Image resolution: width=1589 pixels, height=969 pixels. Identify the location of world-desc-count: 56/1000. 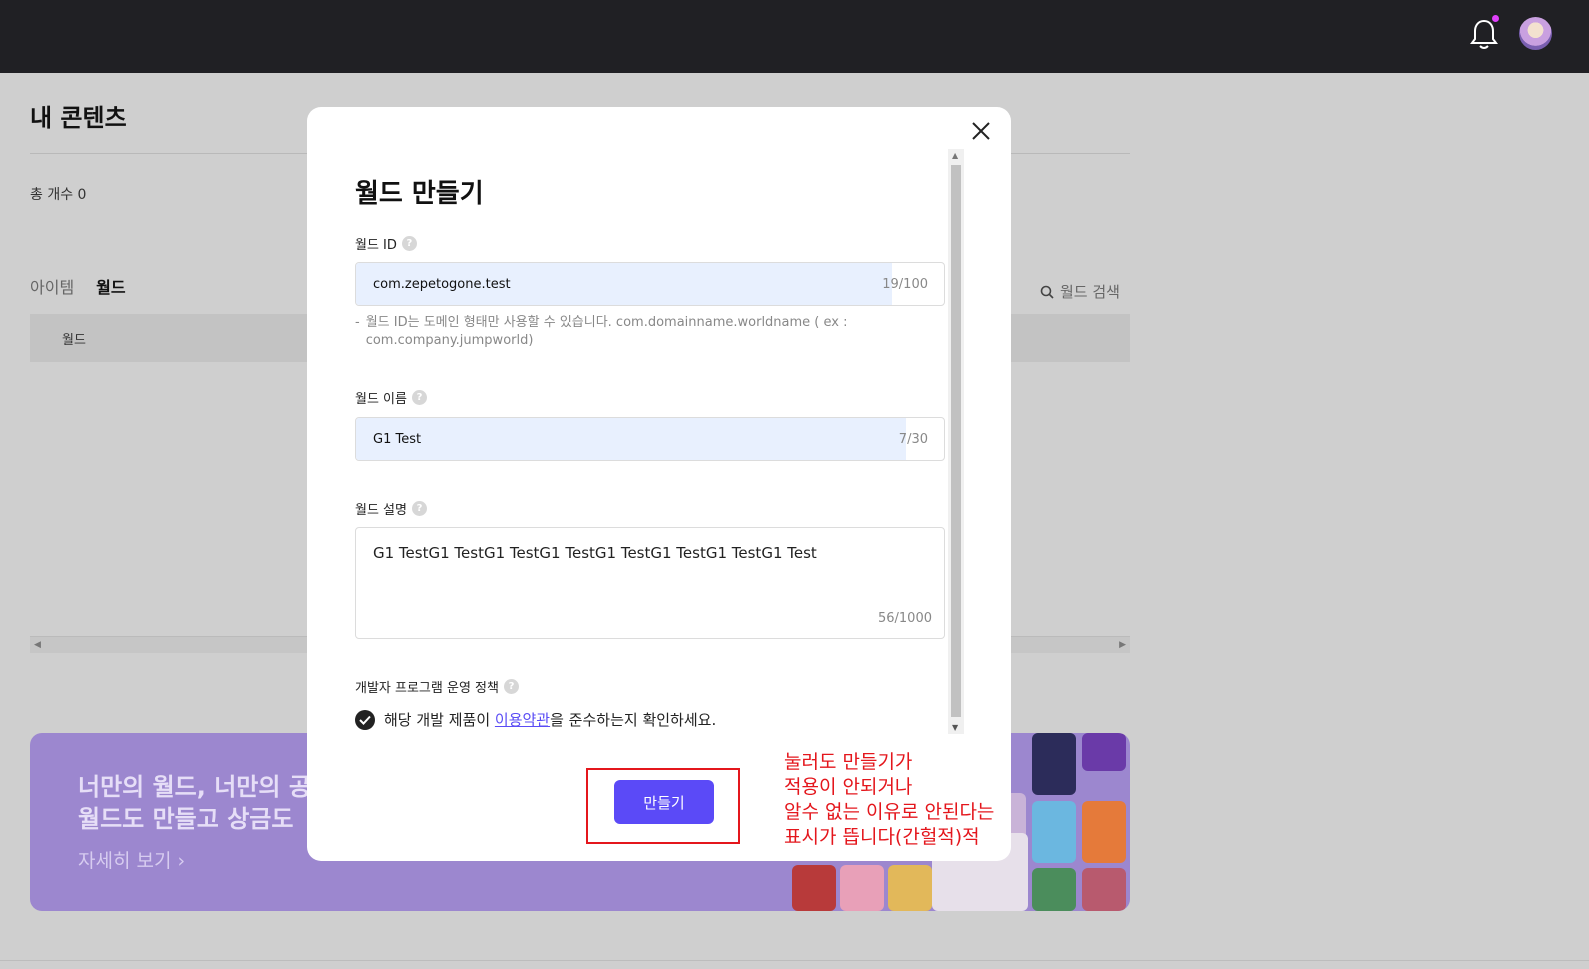
(904, 618).